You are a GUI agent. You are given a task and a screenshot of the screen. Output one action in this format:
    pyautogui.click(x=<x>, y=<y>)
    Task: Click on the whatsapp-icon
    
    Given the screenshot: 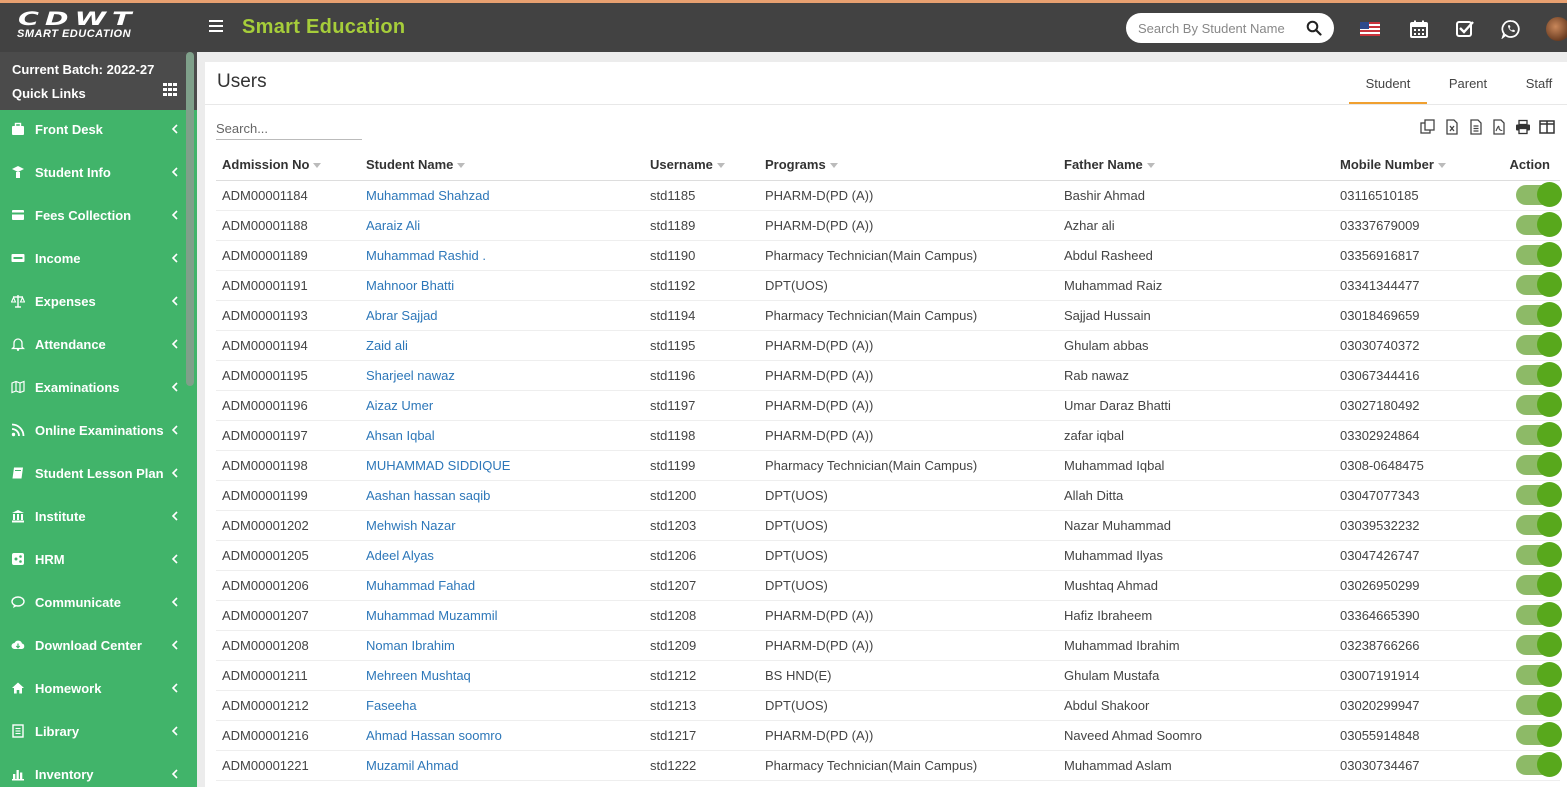 What is the action you would take?
    pyautogui.click(x=1511, y=29)
    